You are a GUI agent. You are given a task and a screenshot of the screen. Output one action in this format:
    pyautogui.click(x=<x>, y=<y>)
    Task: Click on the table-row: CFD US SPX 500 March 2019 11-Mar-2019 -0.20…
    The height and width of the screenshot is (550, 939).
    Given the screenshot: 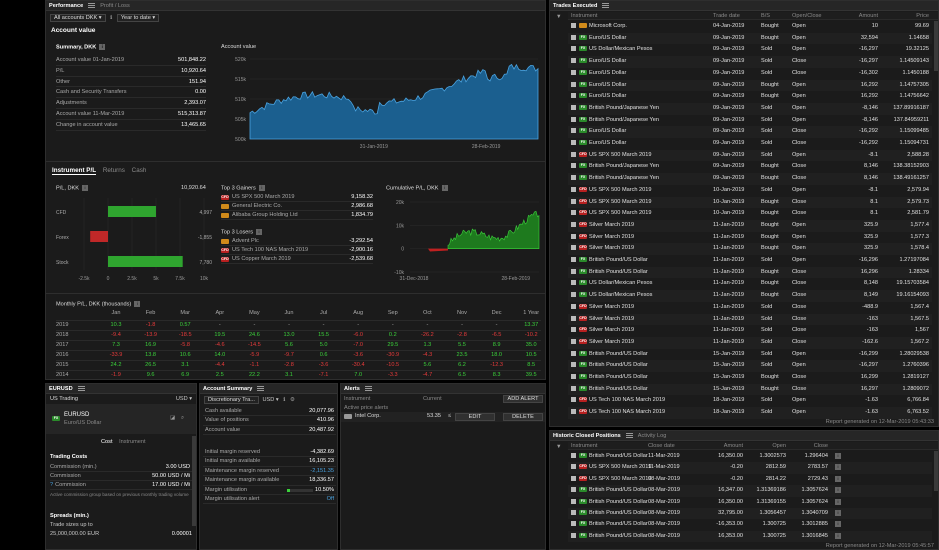 What is the action you would take?
    pyautogui.click(x=750, y=468)
    